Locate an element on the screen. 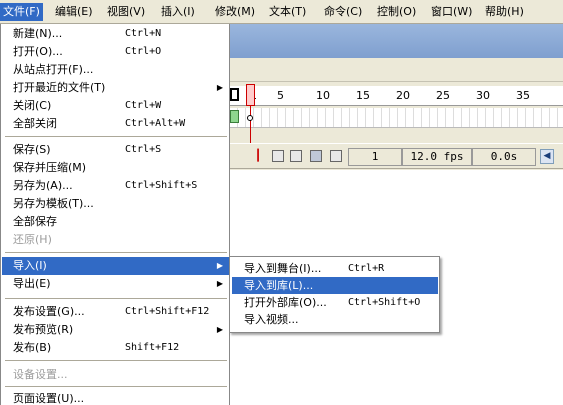 The image size is (563, 405). onion-skin-icon is located at coordinates (278, 156).